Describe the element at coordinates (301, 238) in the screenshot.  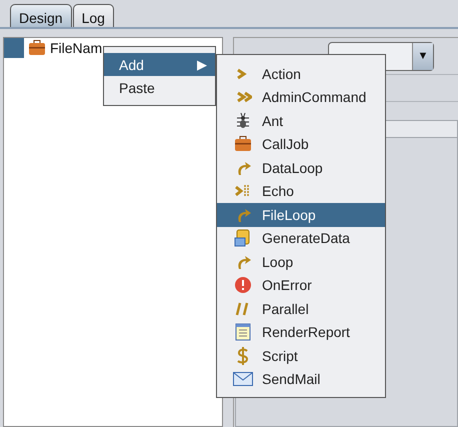
I see `menu-item: GenerateData` at that location.